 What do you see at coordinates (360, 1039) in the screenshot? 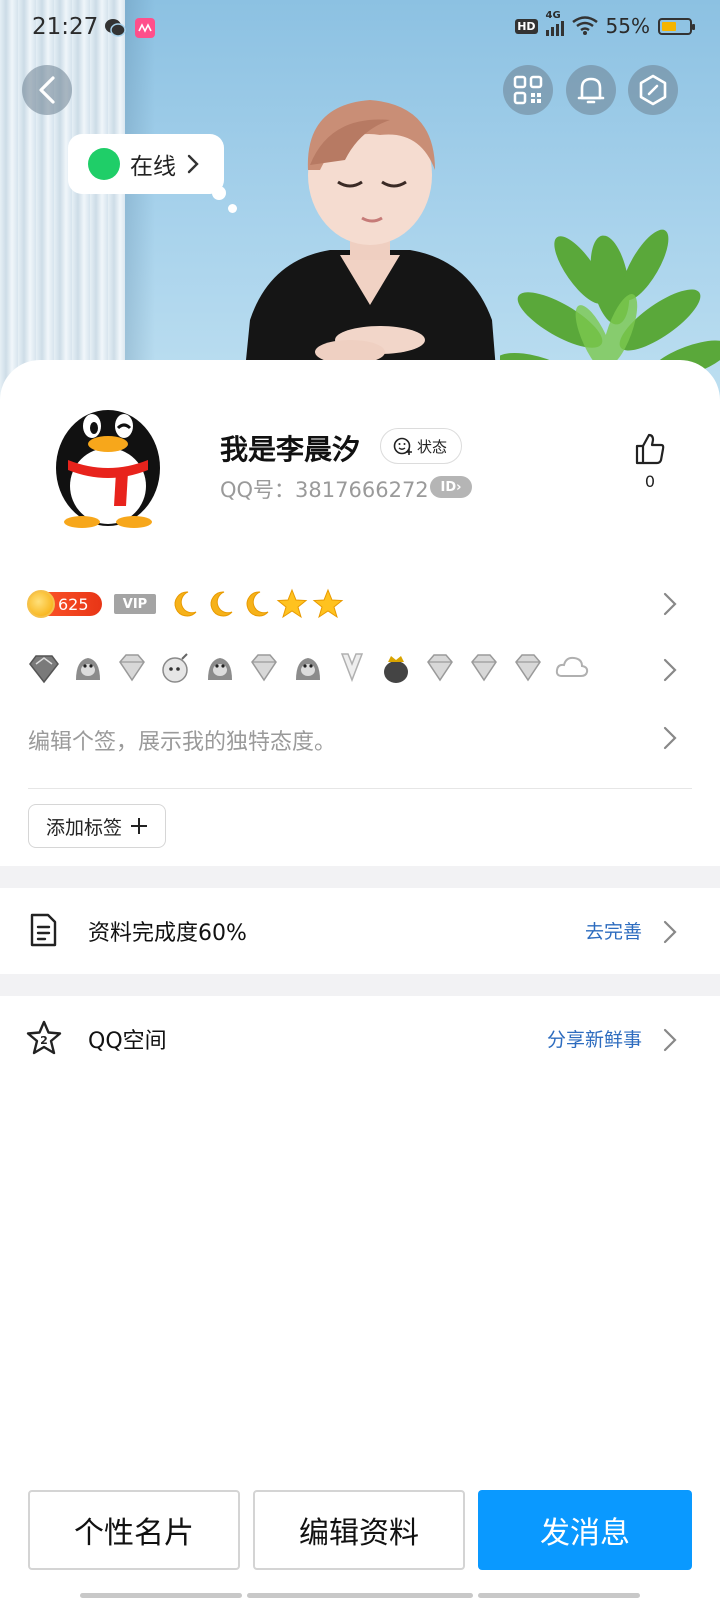
I see `qzone-row: 2 QQ空间 分享新鲜事` at bounding box center [360, 1039].